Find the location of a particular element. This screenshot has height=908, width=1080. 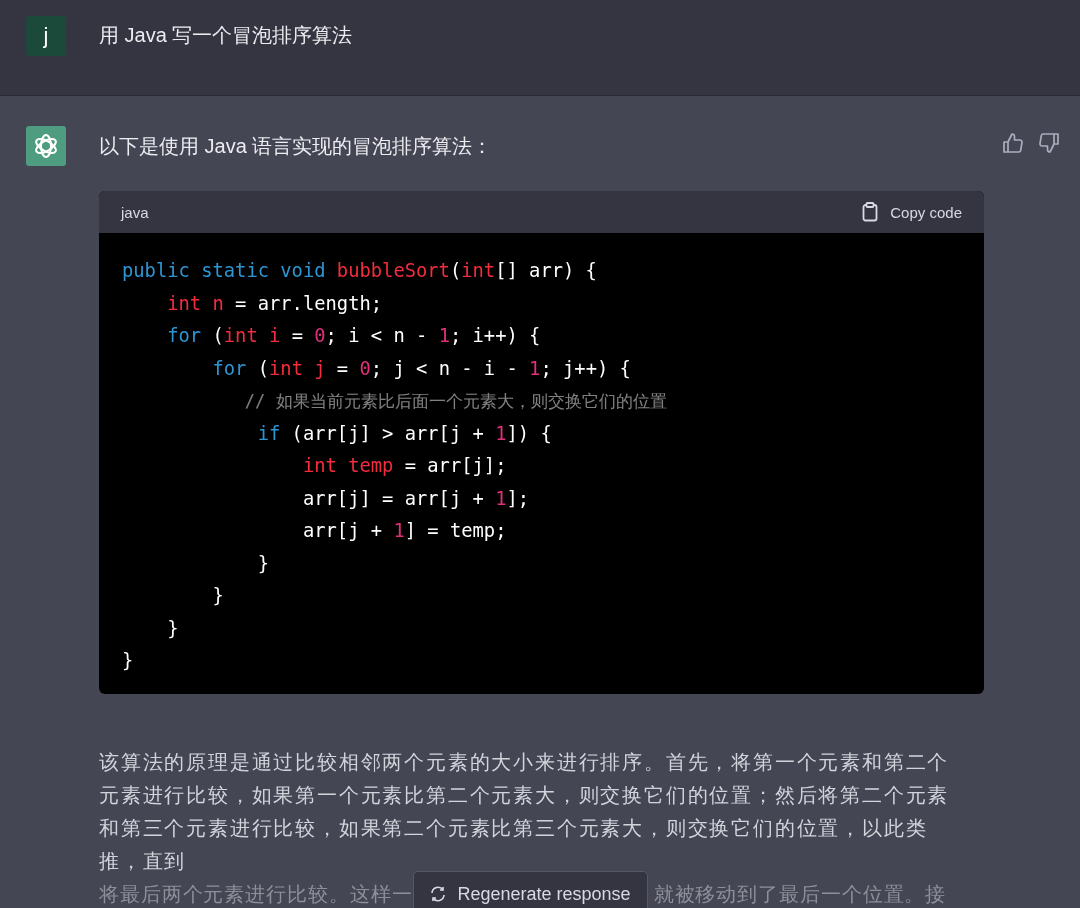

clipboard-icon is located at coordinates (870, 212).